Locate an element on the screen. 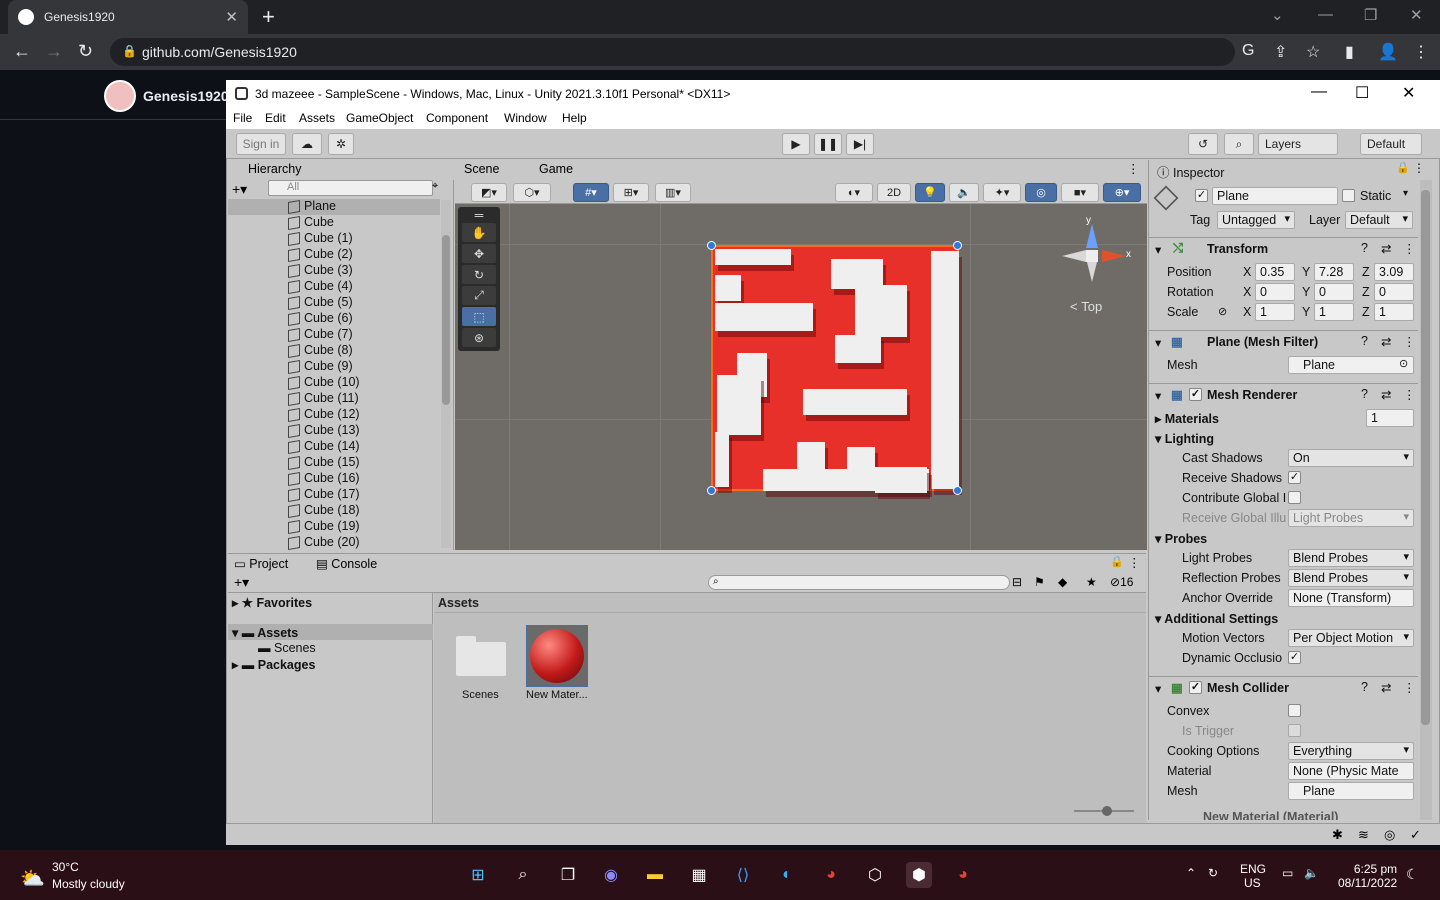 The height and width of the screenshot is (900, 1440). play-button: ▶ is located at coordinates (796, 144).